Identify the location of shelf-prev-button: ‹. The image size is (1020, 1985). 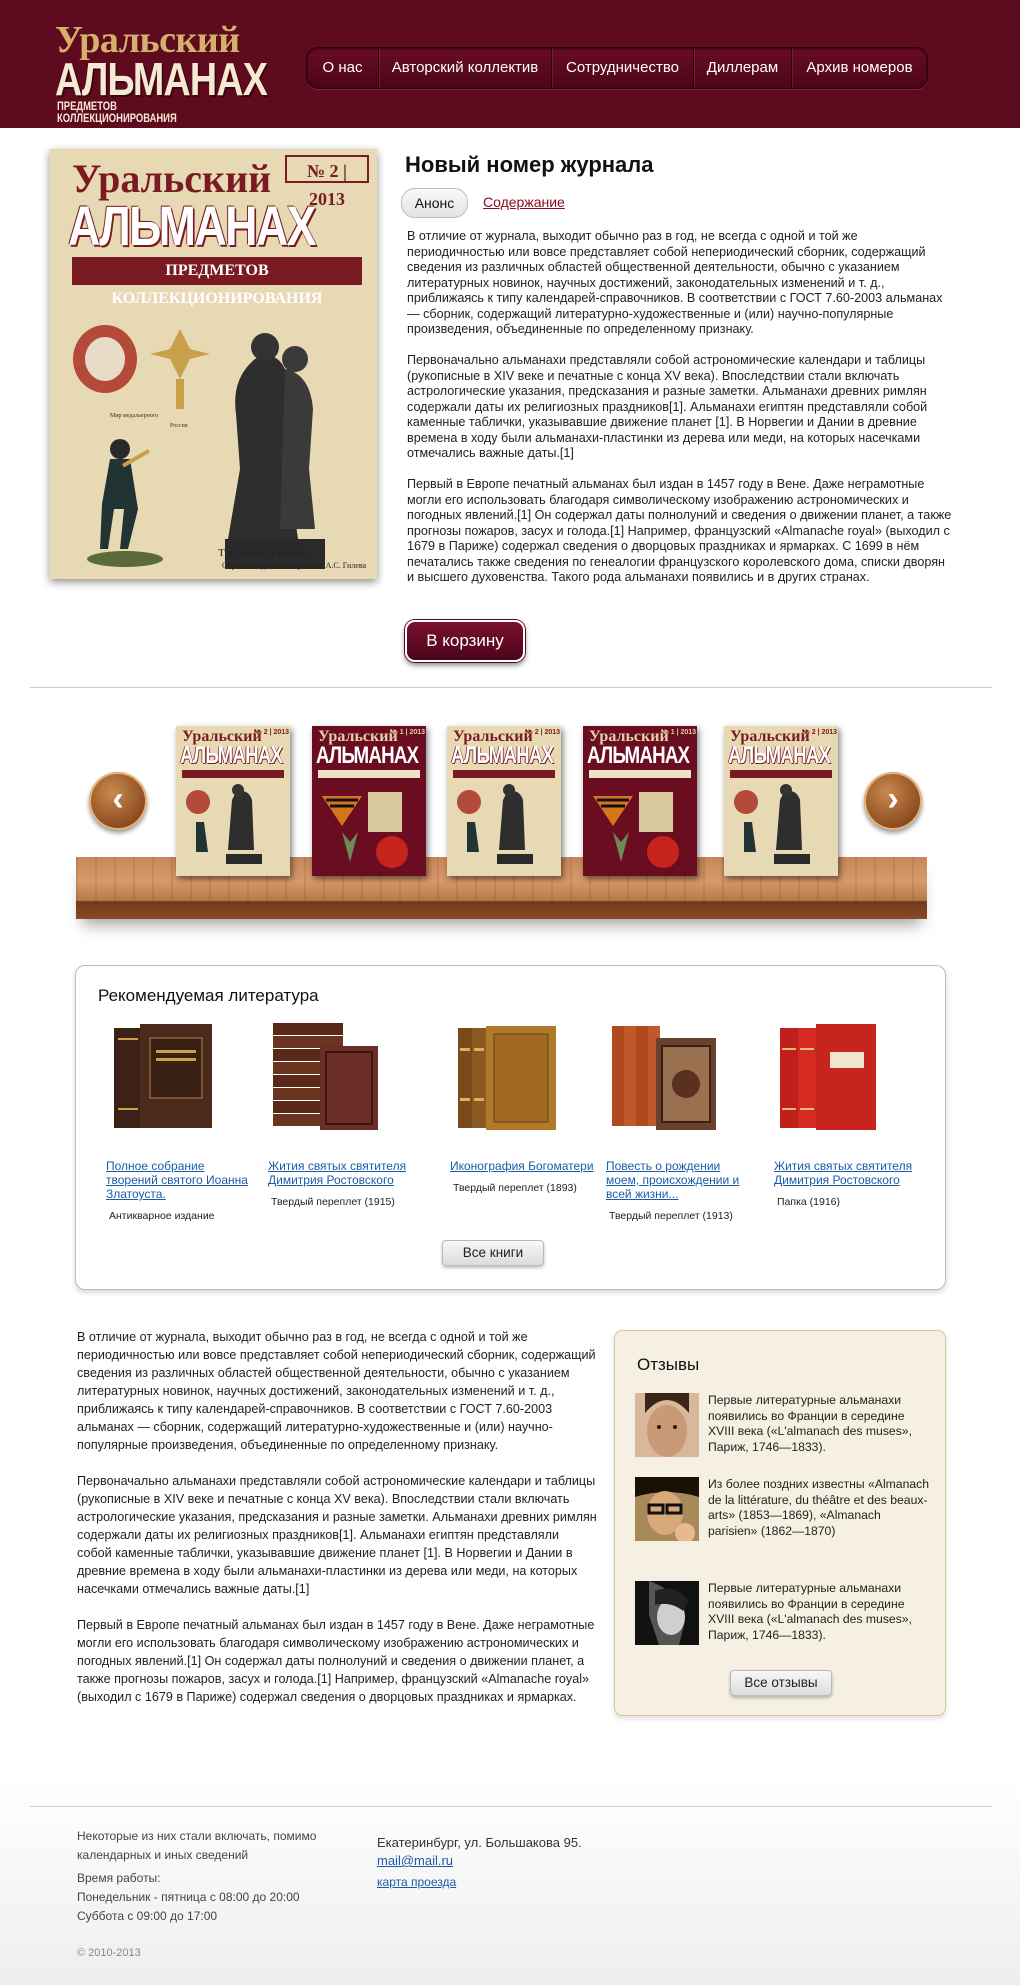
(118, 801).